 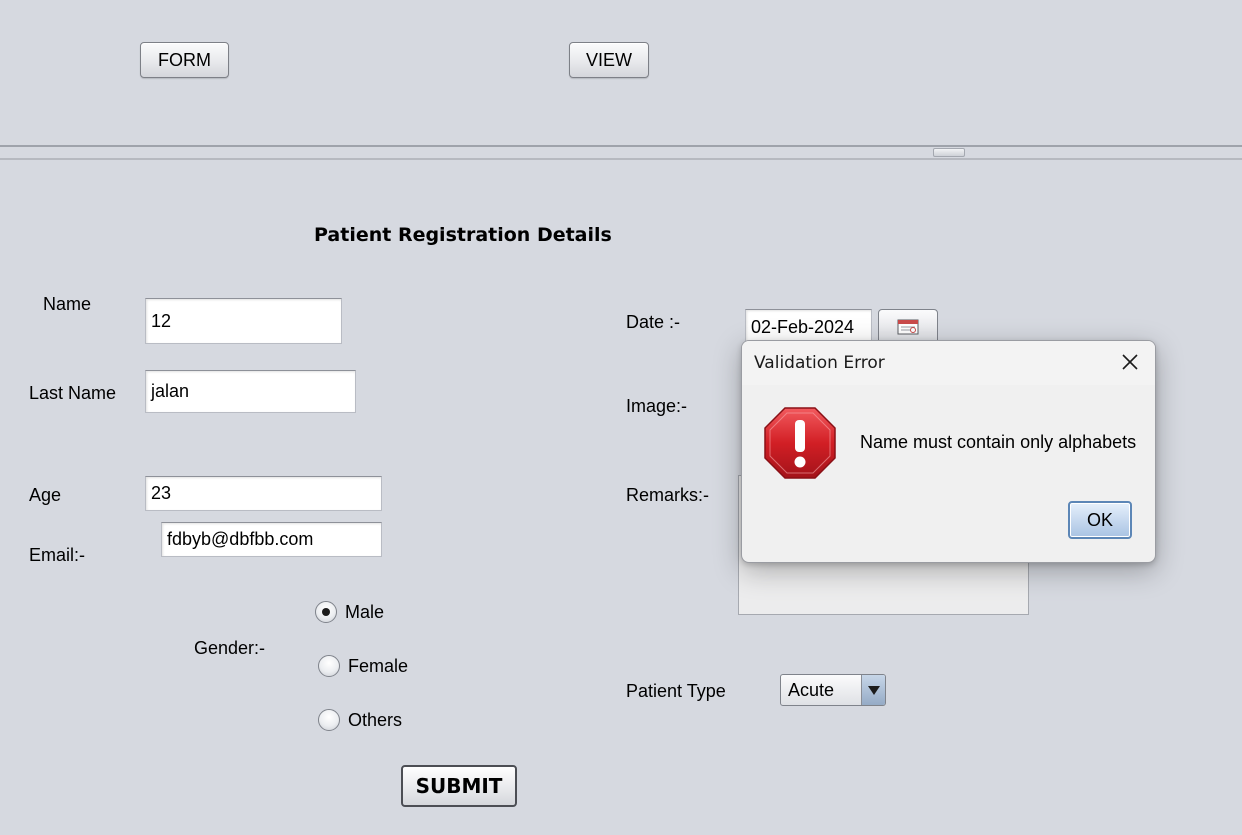 I want to click on gender-option-male: Male, so click(x=349, y=612).